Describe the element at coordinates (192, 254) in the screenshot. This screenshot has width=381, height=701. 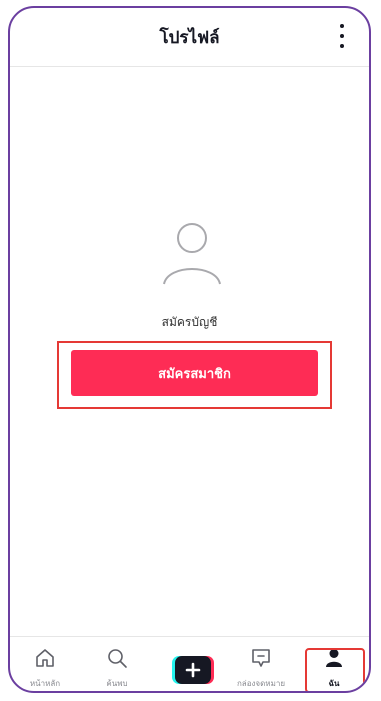
I see `default-avatar-icon` at that location.